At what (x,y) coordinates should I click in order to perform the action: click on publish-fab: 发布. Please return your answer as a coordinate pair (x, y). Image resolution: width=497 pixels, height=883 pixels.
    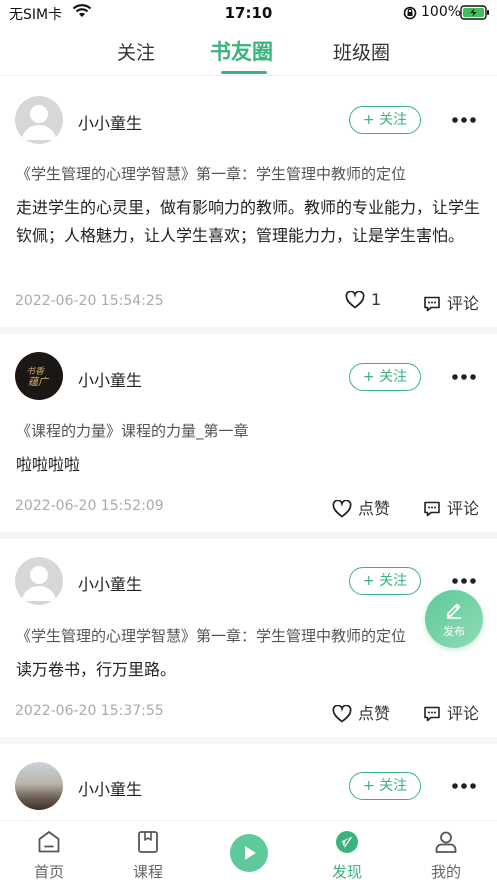
    Looking at the image, I should click on (454, 619).